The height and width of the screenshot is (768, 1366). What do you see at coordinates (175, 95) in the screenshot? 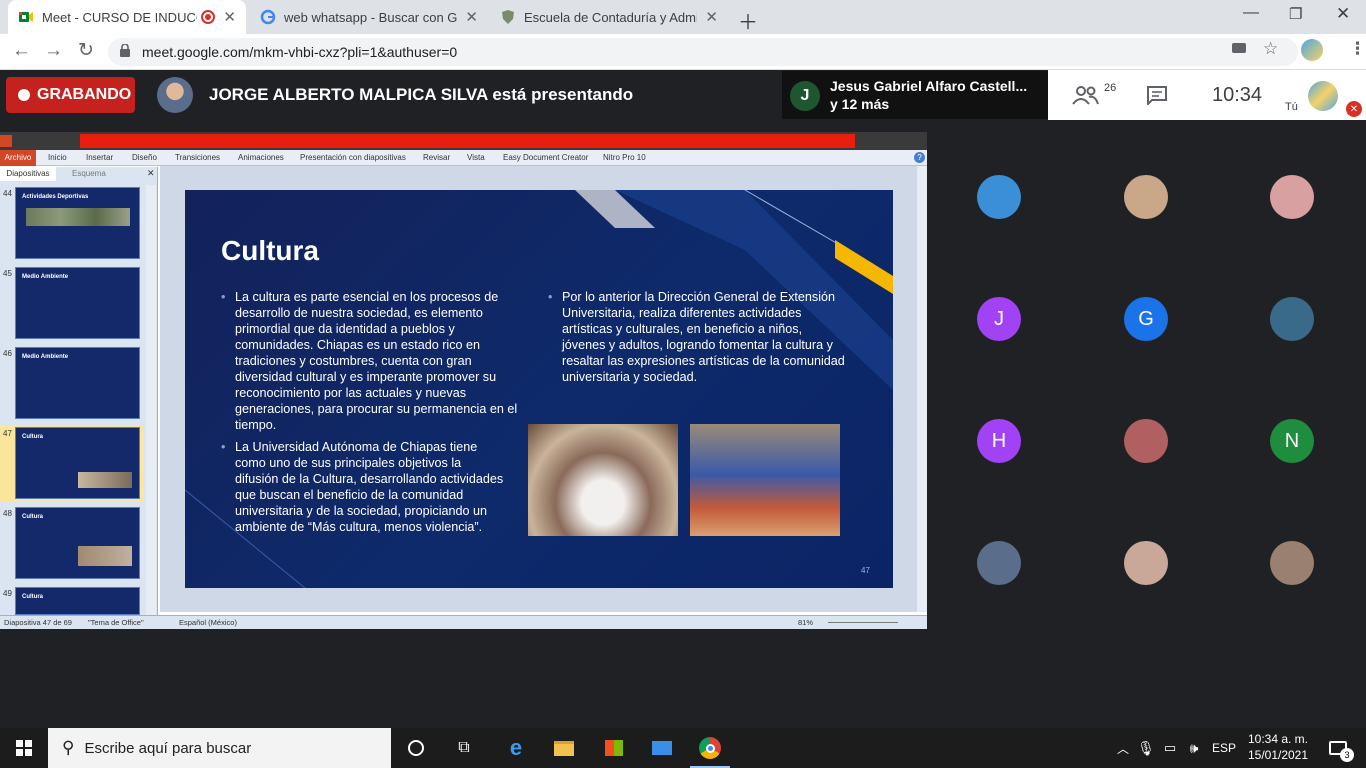
I see `presenter-avatar` at bounding box center [175, 95].